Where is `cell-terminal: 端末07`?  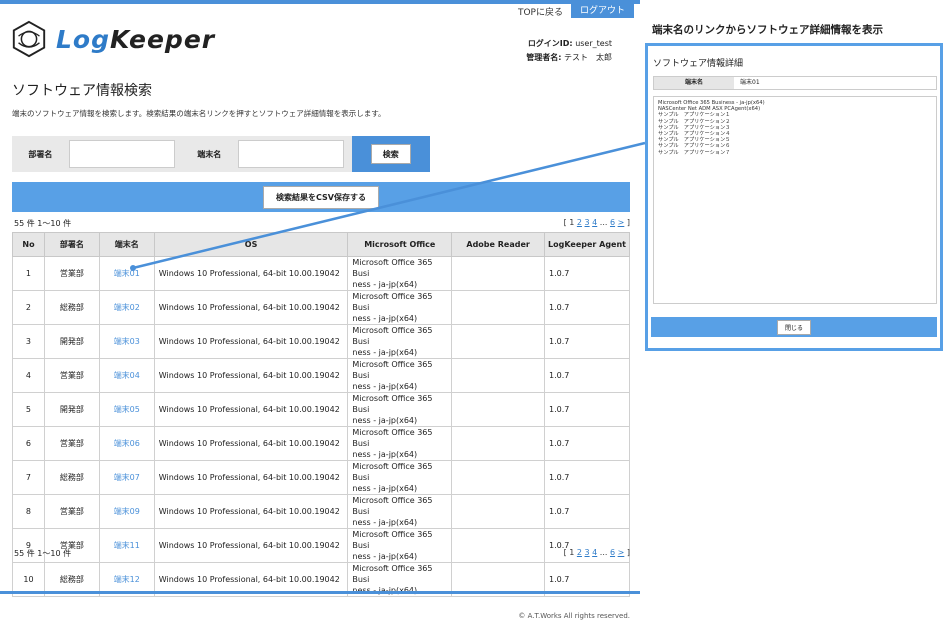 cell-terminal: 端末07 is located at coordinates (126, 477).